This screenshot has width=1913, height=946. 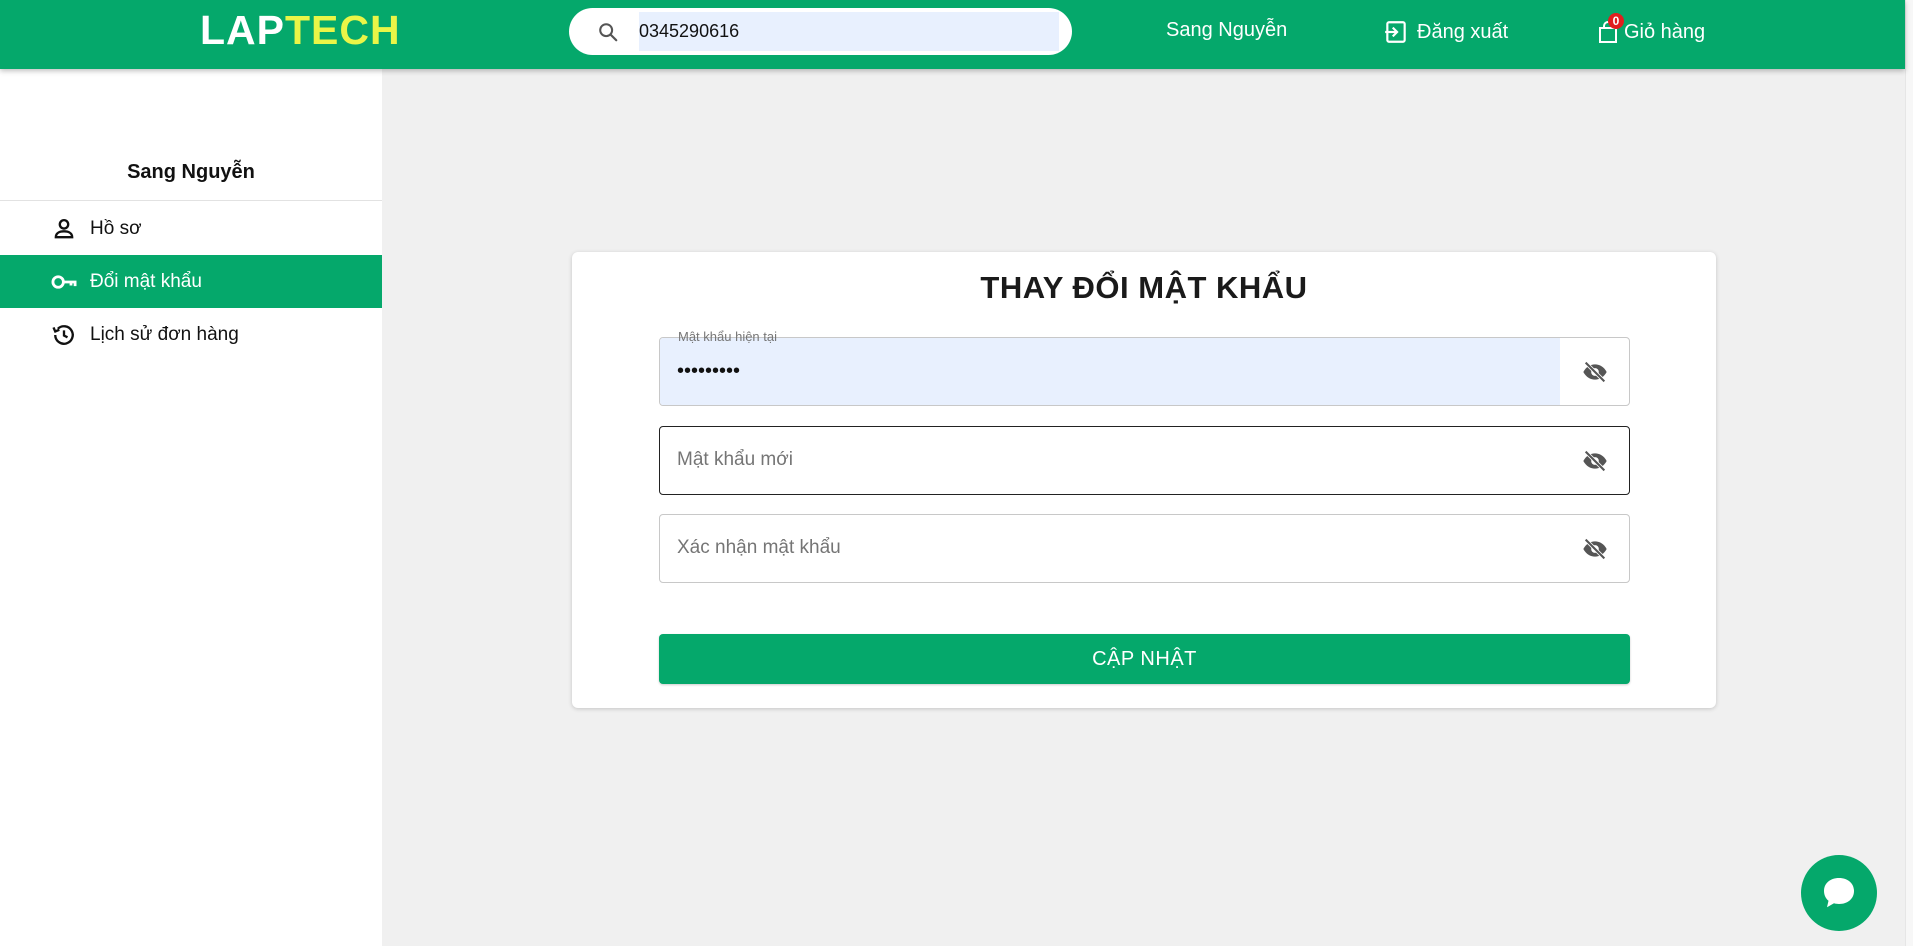 I want to click on sidebar-item-order-history: Lịch sử đơn hàng, so click(x=191, y=334).